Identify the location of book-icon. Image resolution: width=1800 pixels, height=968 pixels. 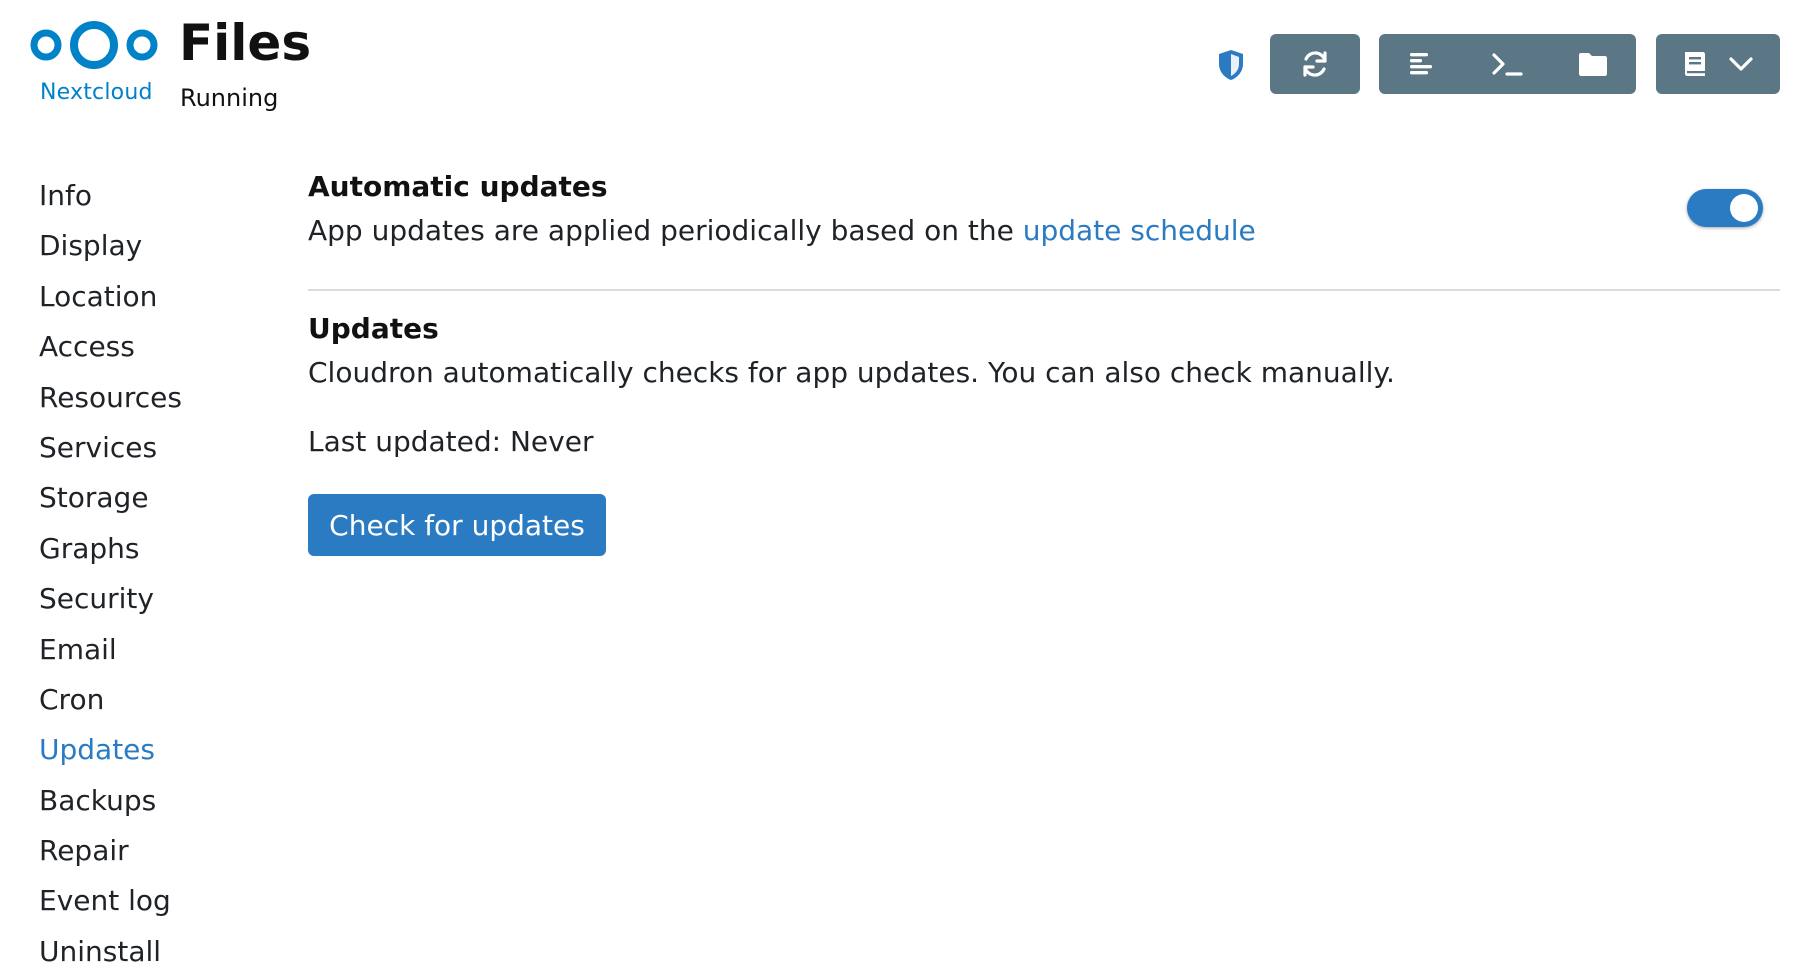
(1695, 64).